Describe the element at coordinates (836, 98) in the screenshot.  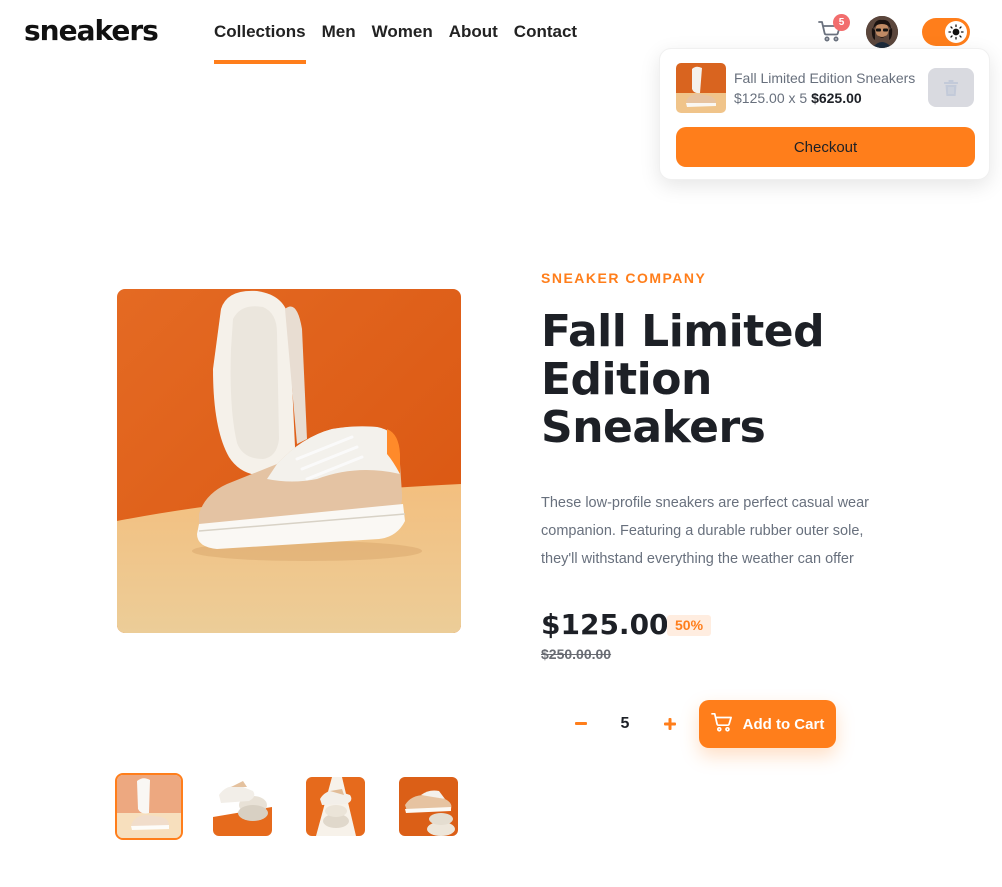
I see `cart-total: $625.00` at that location.